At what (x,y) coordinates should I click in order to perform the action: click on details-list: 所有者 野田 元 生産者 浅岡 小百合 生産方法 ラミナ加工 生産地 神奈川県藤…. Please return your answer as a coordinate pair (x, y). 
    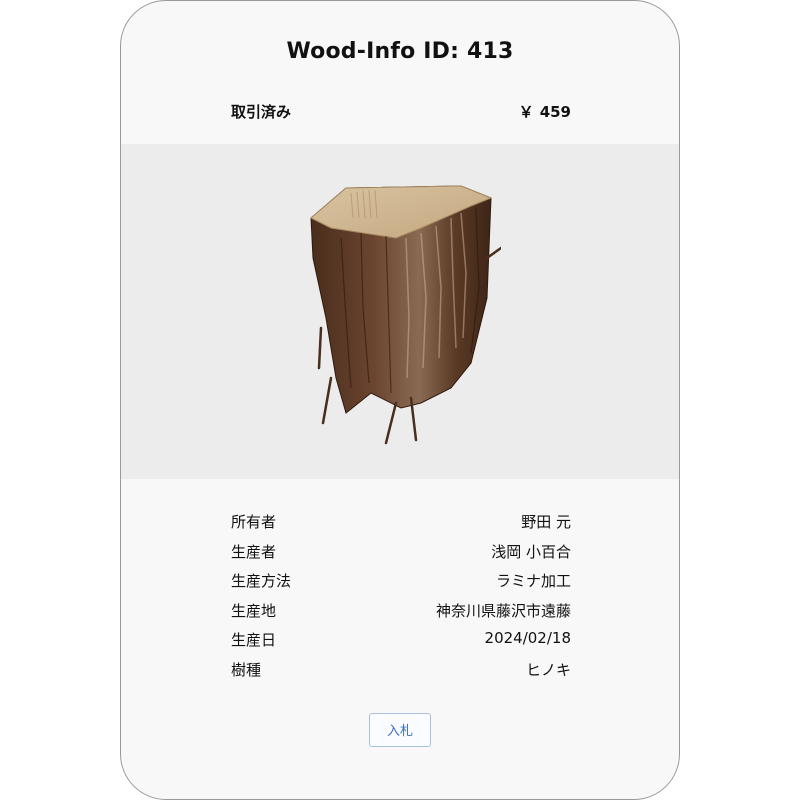
    Looking at the image, I should click on (401, 597).